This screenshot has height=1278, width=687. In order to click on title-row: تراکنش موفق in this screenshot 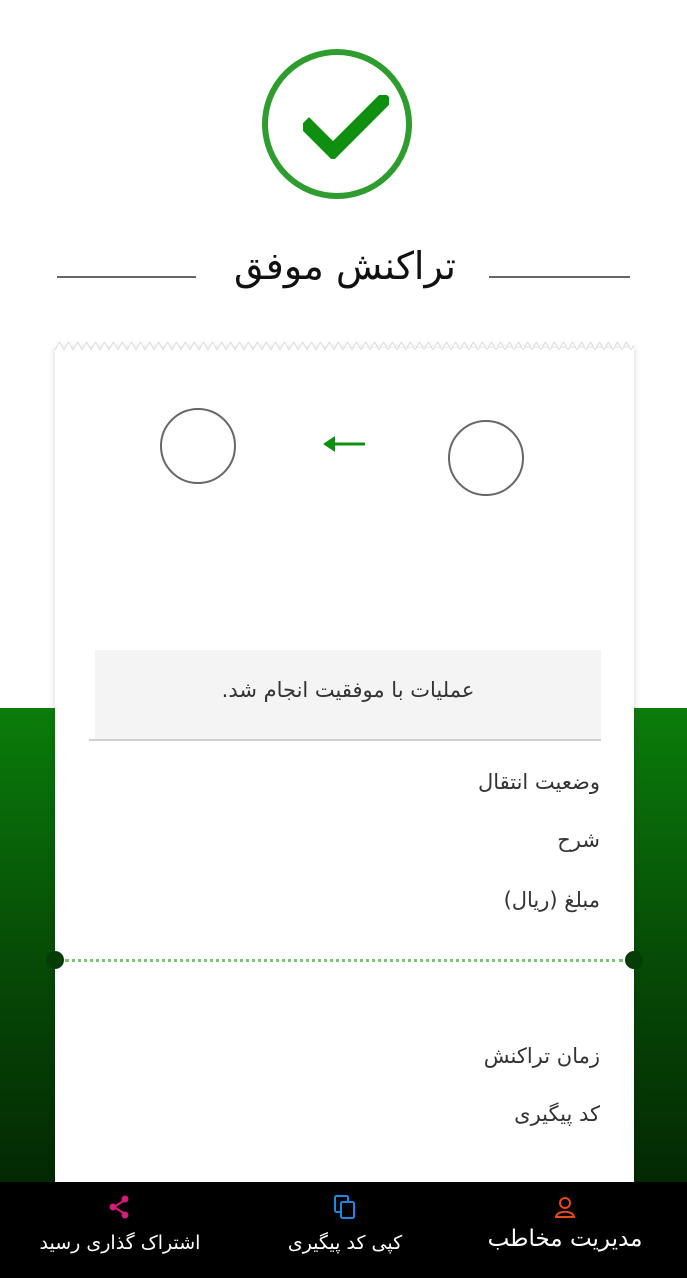, I will do `click(343, 276)`.